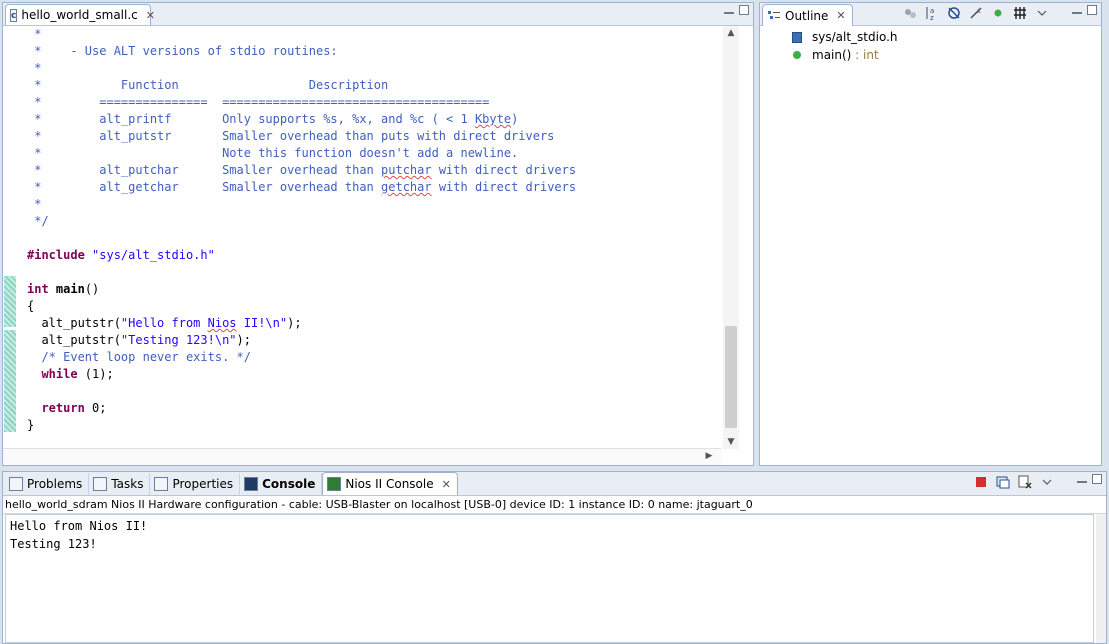  Describe the element at coordinates (976, 13) in the screenshot. I see `hide-non-public-icon: s` at that location.